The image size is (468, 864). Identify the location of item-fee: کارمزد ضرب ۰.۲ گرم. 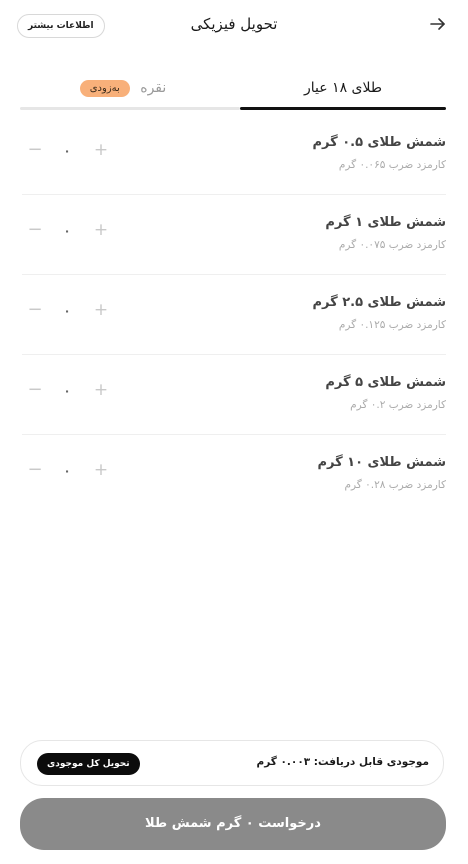
(398, 405).